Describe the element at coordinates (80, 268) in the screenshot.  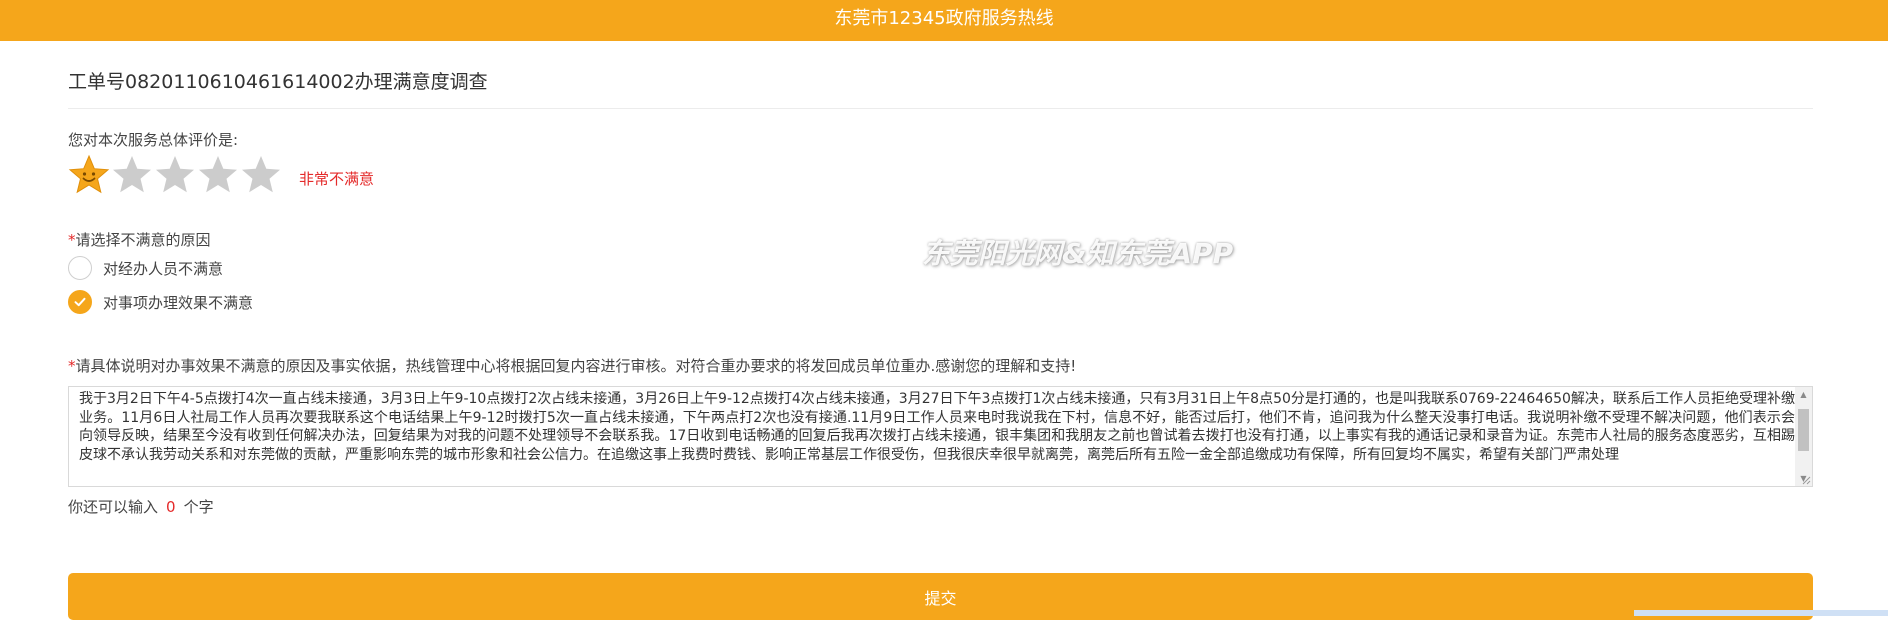
I see `radio-unchecked` at that location.